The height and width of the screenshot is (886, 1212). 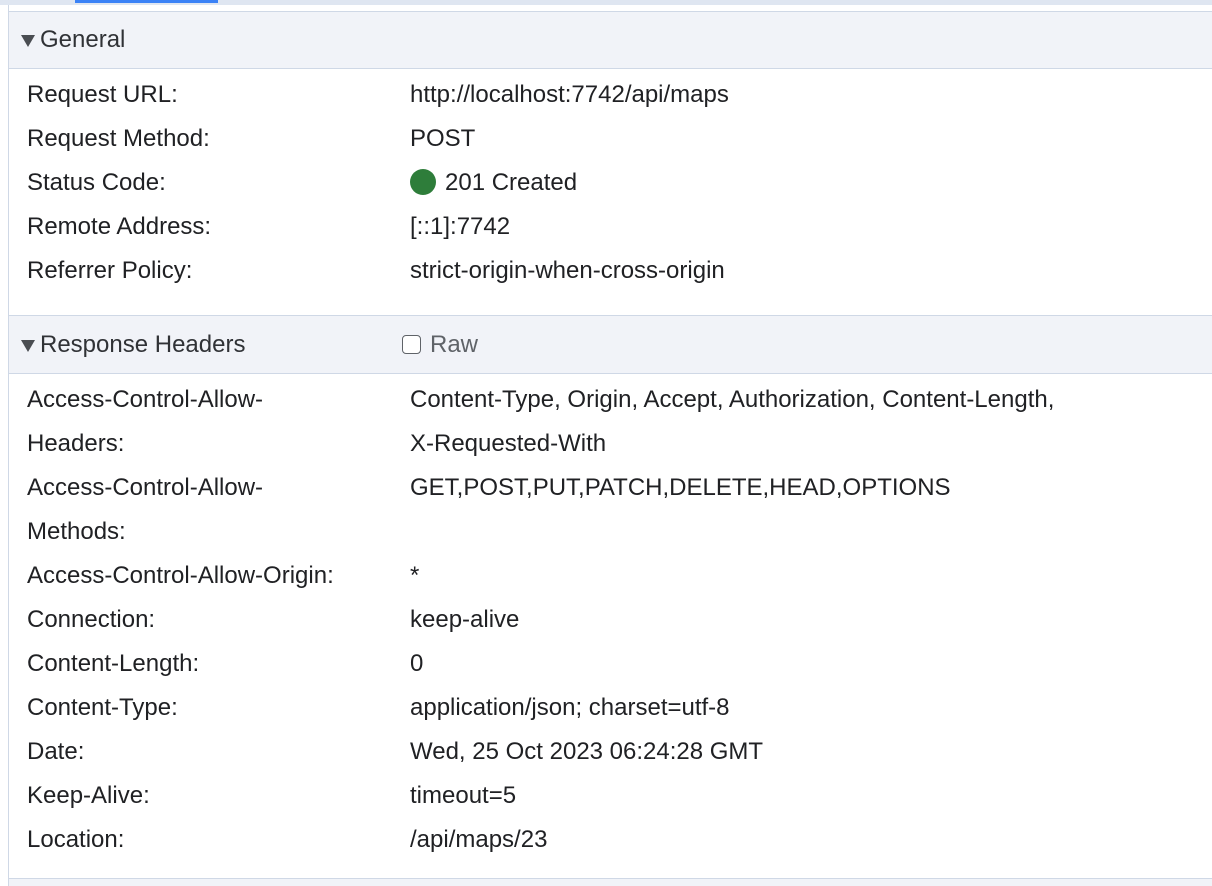 What do you see at coordinates (102, 707) in the screenshot?
I see `header-key: Content-Type:` at bounding box center [102, 707].